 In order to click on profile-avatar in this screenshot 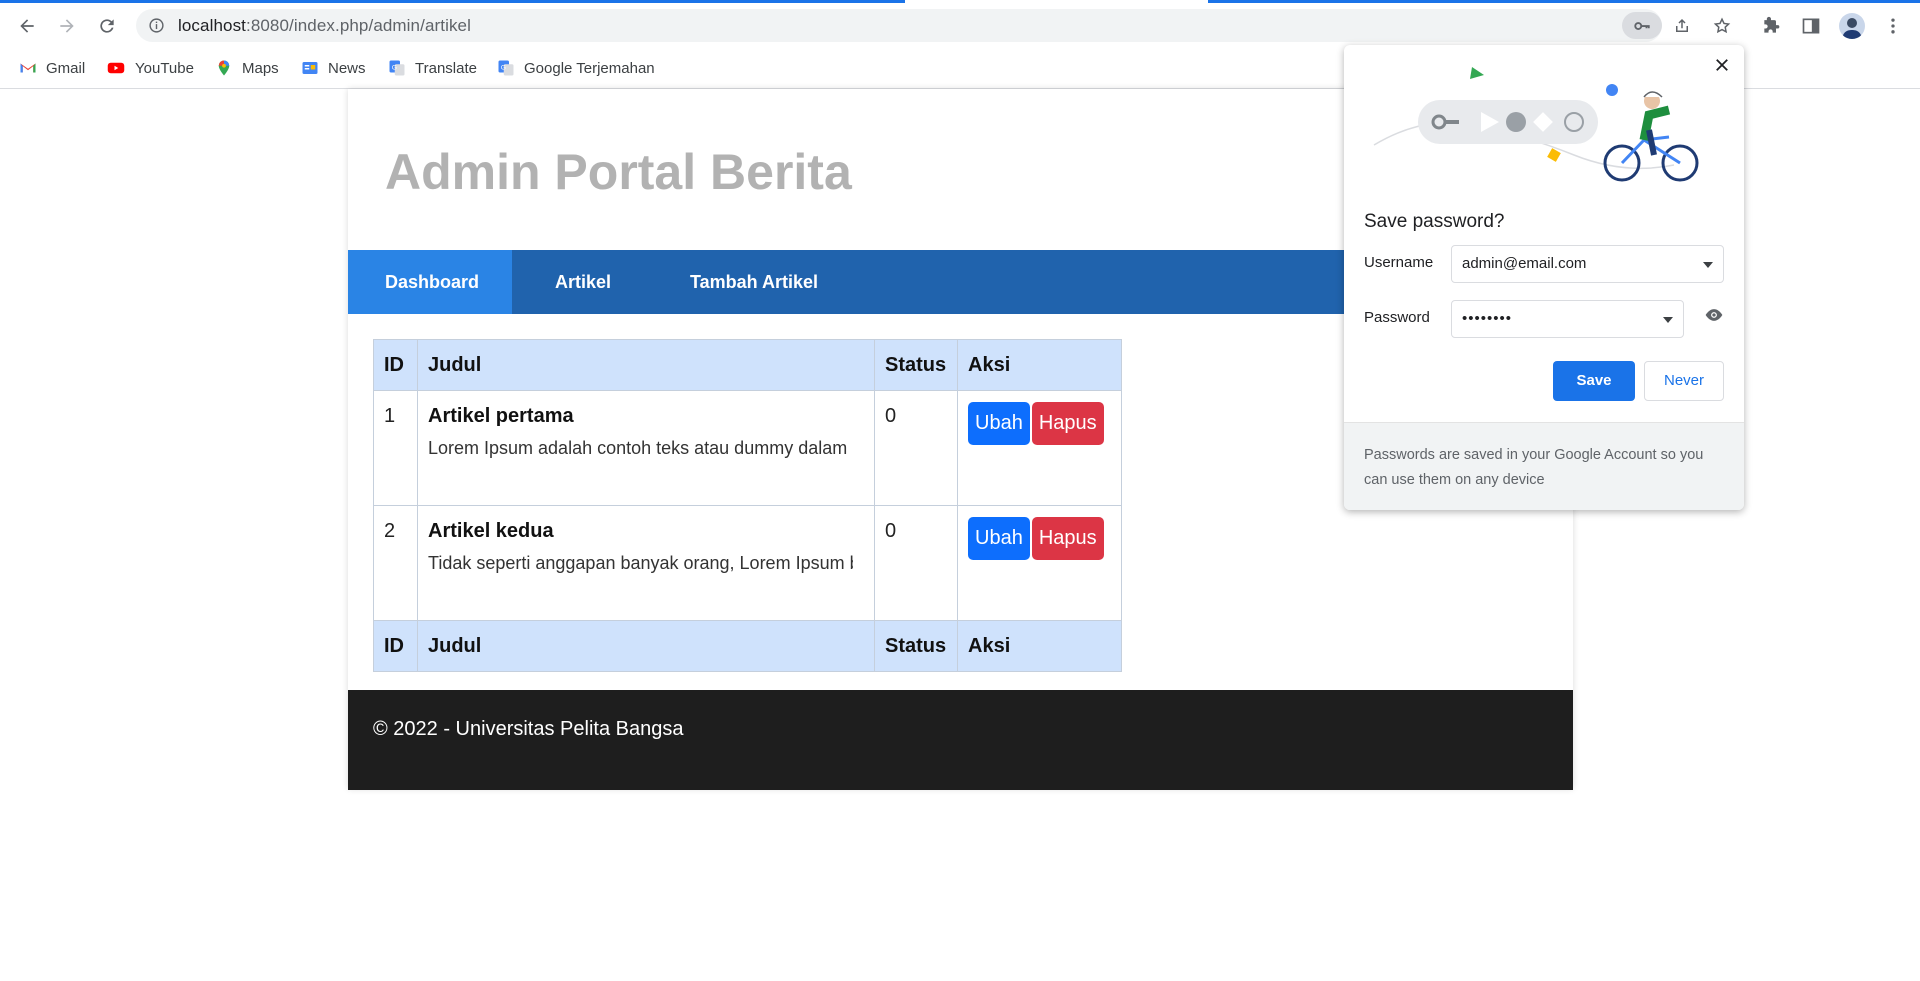, I will do `click(1852, 26)`.